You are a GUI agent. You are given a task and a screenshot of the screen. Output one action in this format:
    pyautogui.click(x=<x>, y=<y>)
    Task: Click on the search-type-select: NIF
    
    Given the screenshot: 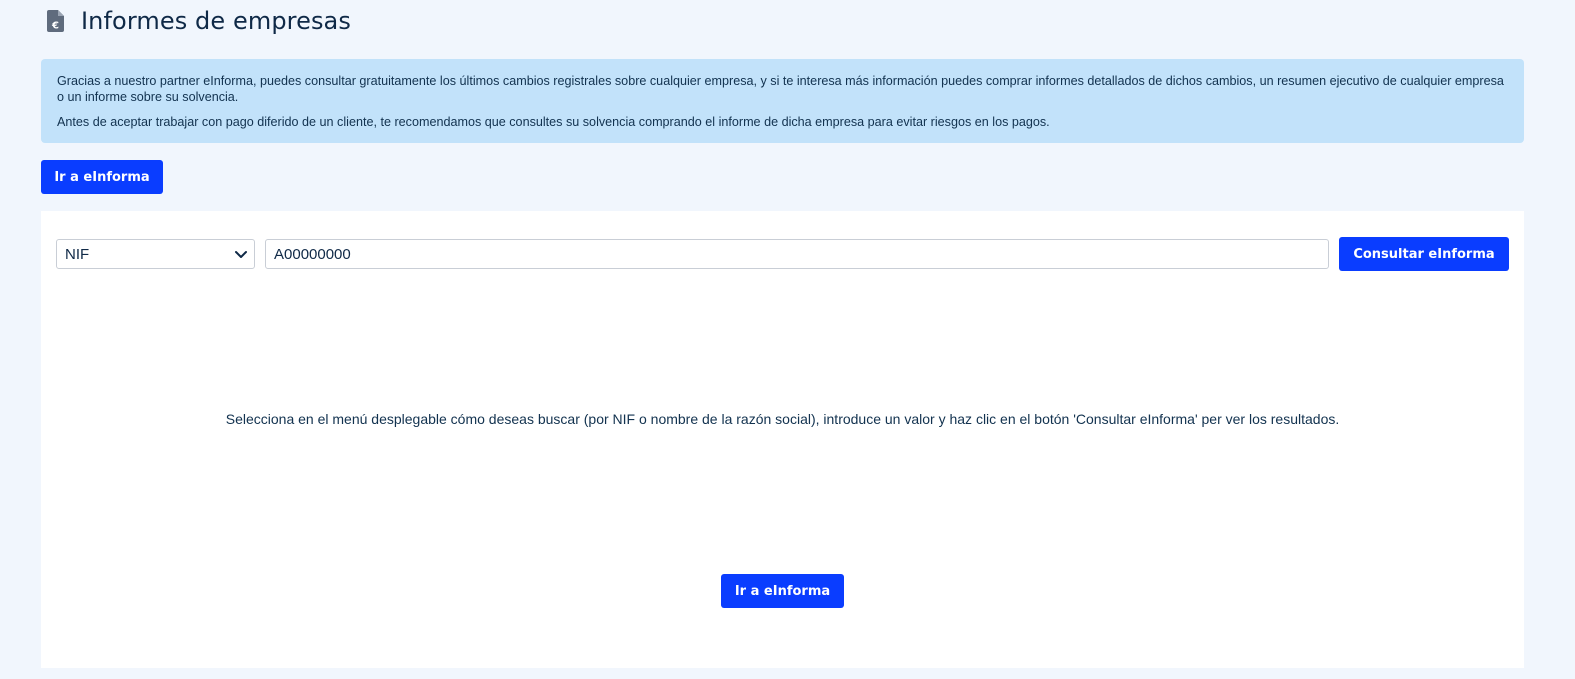 What is the action you would take?
    pyautogui.click(x=155, y=254)
    